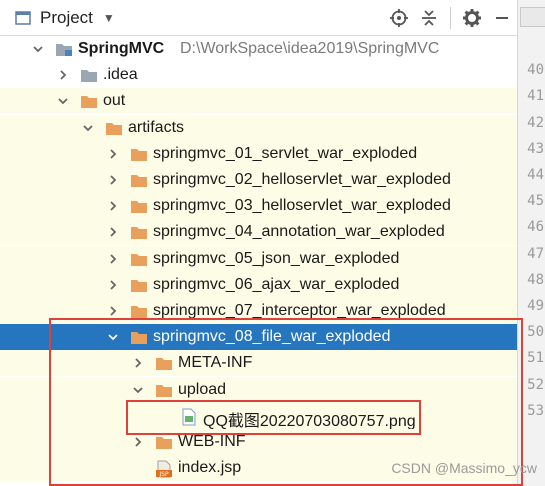  Describe the element at coordinates (502, 18) in the screenshot. I see `hide-panel-icon` at that location.